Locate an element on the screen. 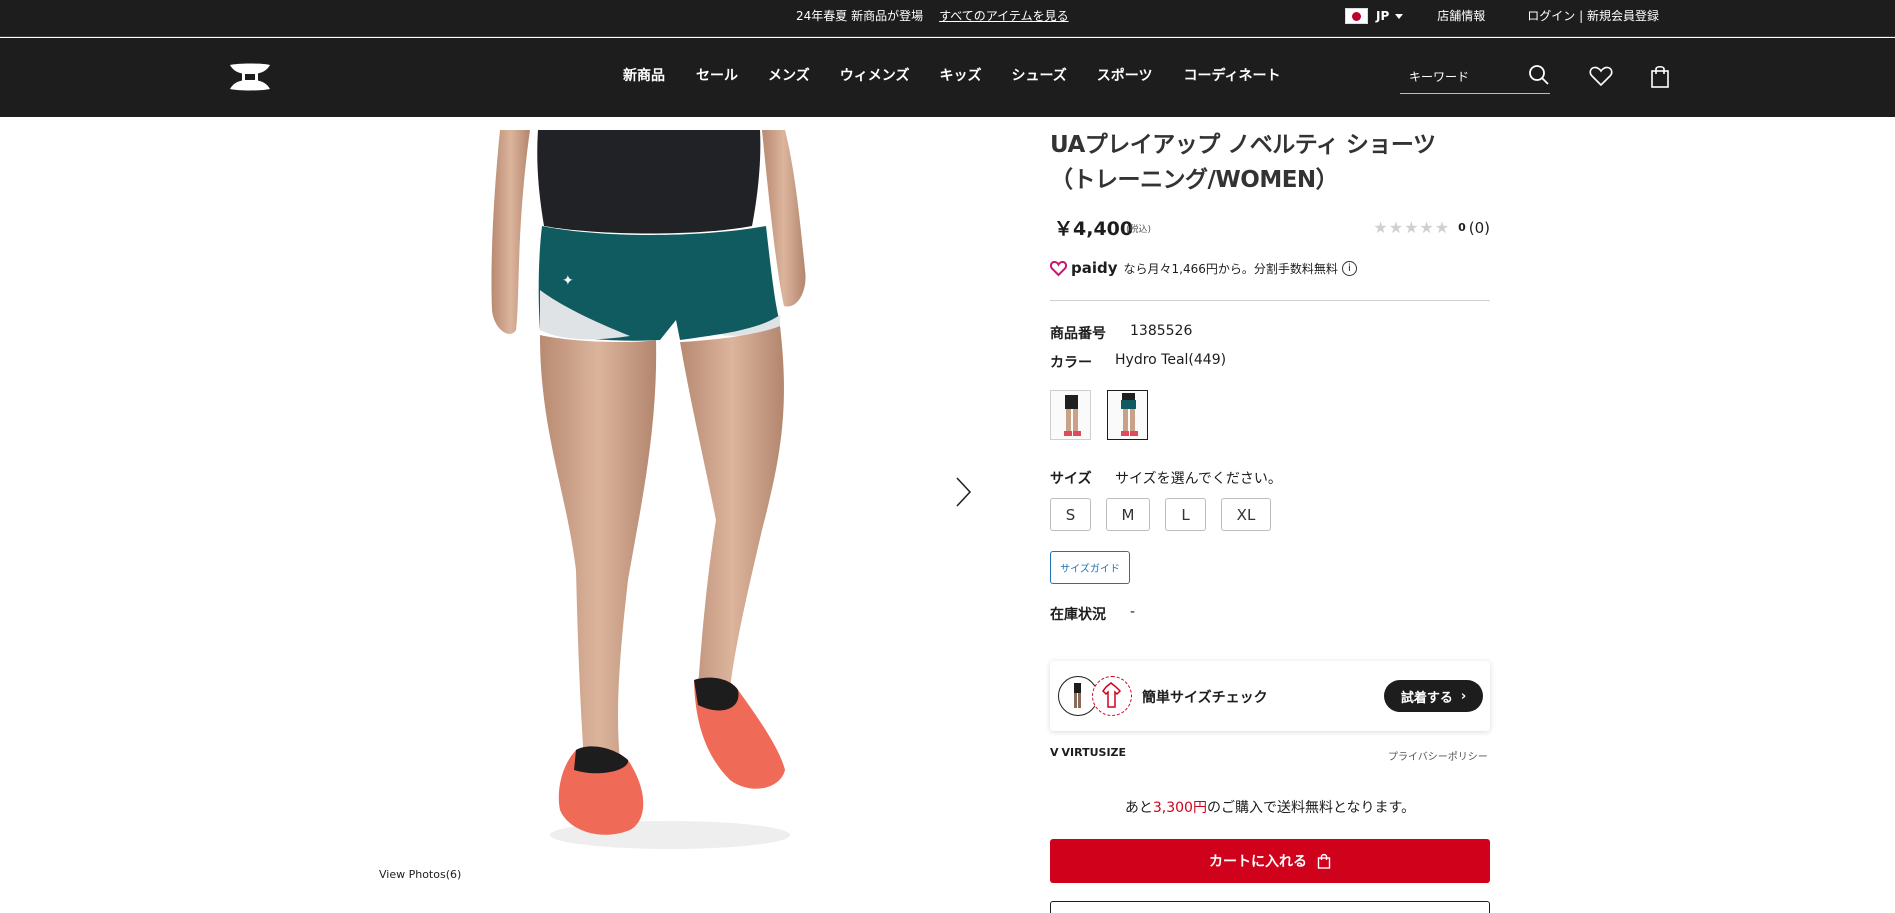  nav-item-coordinate: コーディネート is located at coordinates (1232, 75).